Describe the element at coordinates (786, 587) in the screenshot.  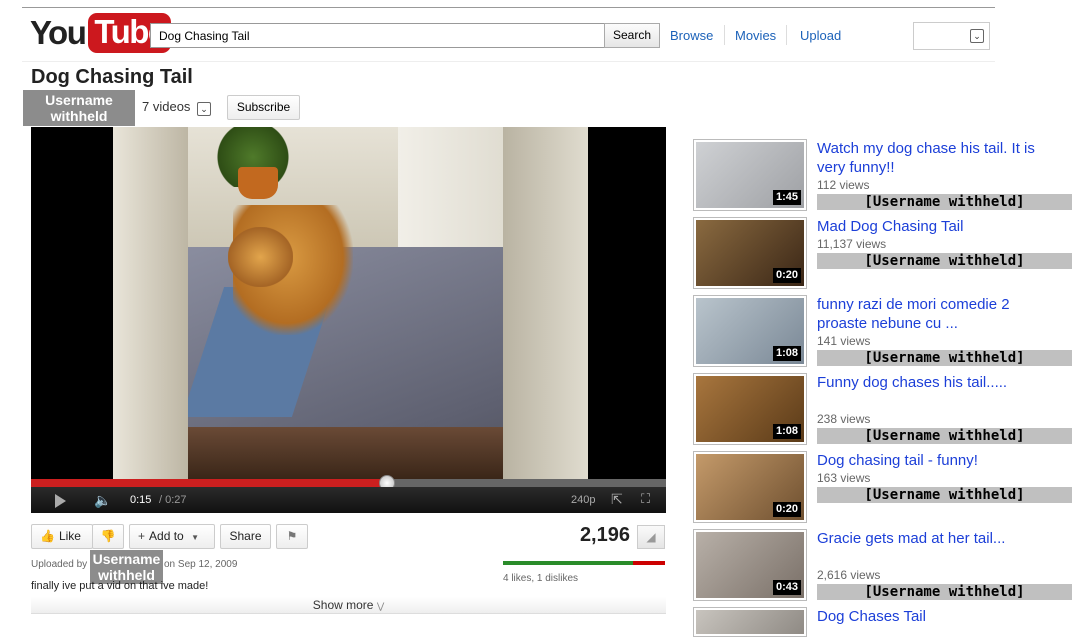
I see `video-duration: 0:43` at that location.